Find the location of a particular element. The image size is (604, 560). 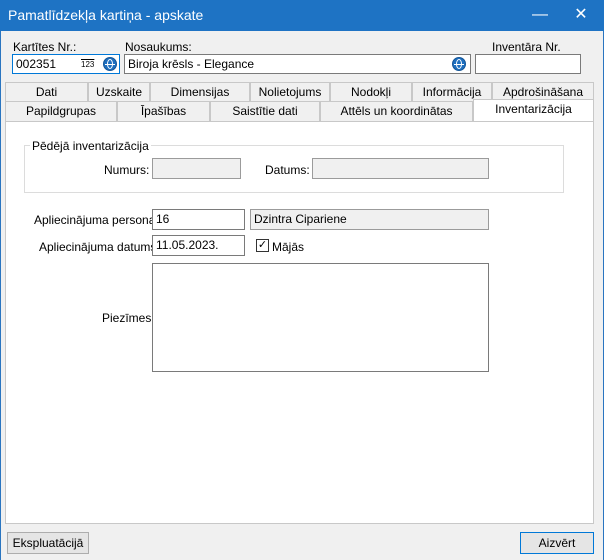

tab-attels-un-koordinatas: Attēls un koordinātas is located at coordinates (396, 111).